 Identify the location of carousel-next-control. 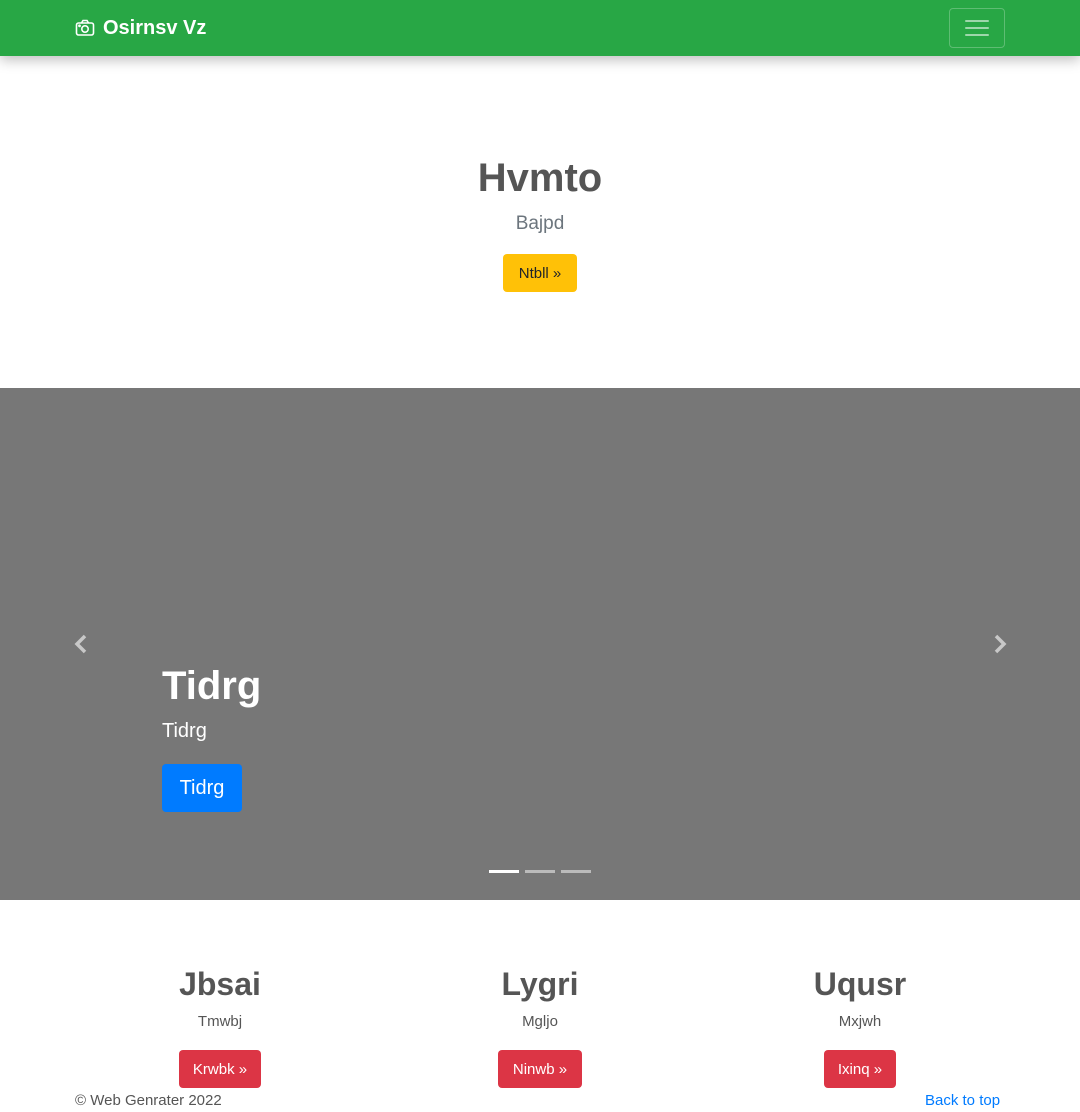
(999, 644).